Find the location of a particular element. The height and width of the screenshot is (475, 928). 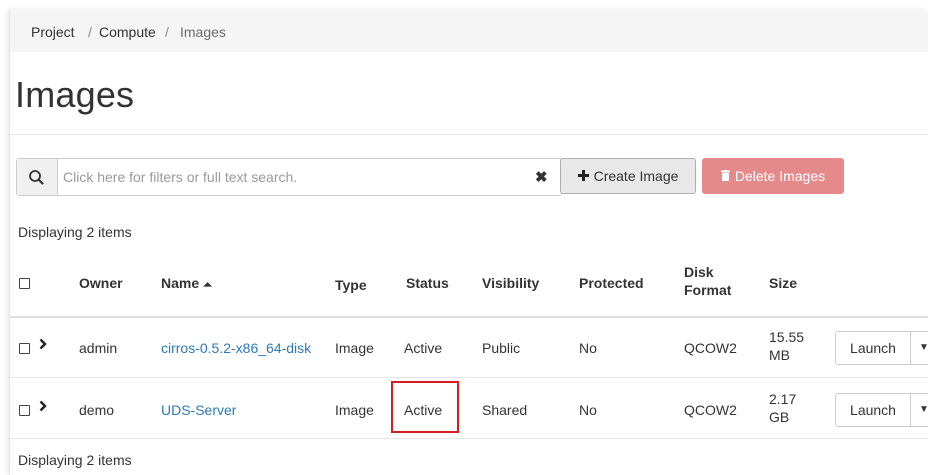

row-name-link: UDS-Server is located at coordinates (198, 410).